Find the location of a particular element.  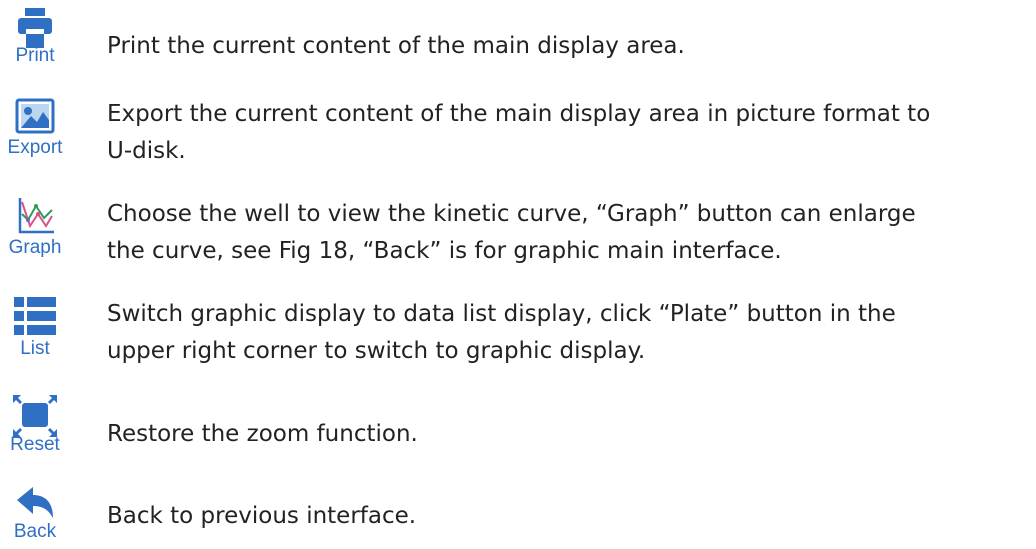

back-label: Back is located at coordinates (35, 531).